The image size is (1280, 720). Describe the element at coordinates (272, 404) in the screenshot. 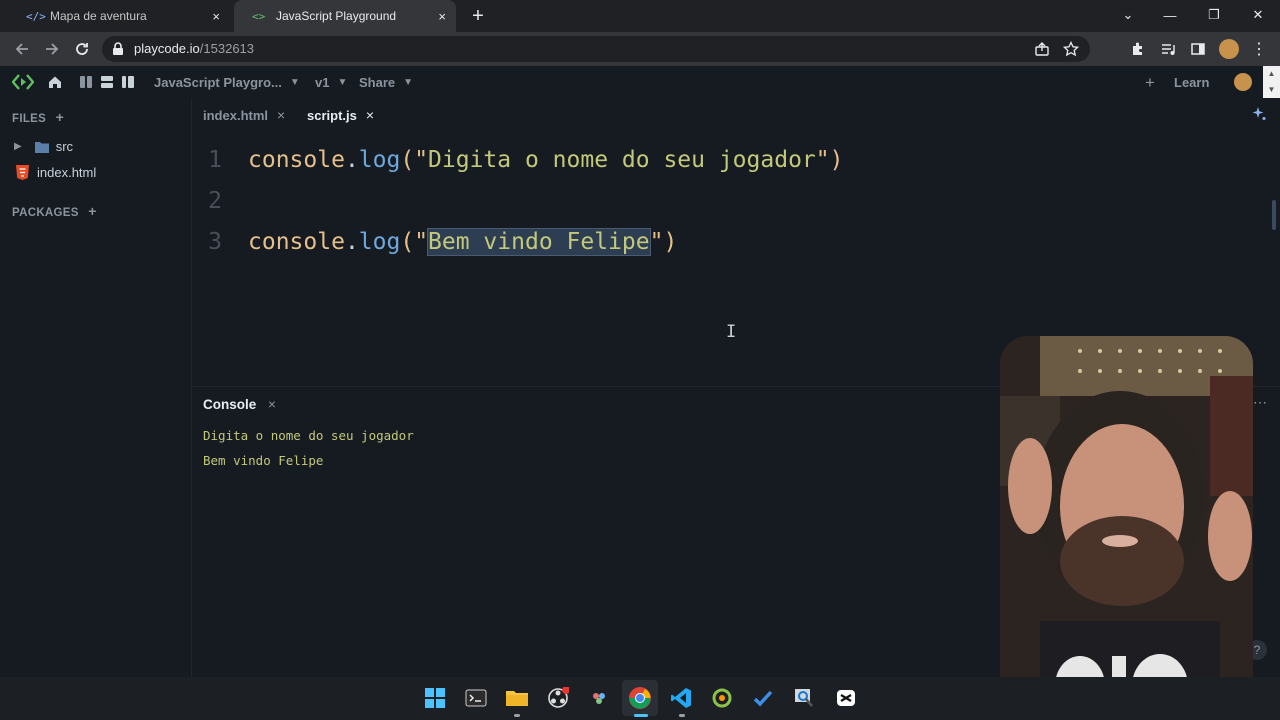

I see `close-console-icon: ×` at that location.